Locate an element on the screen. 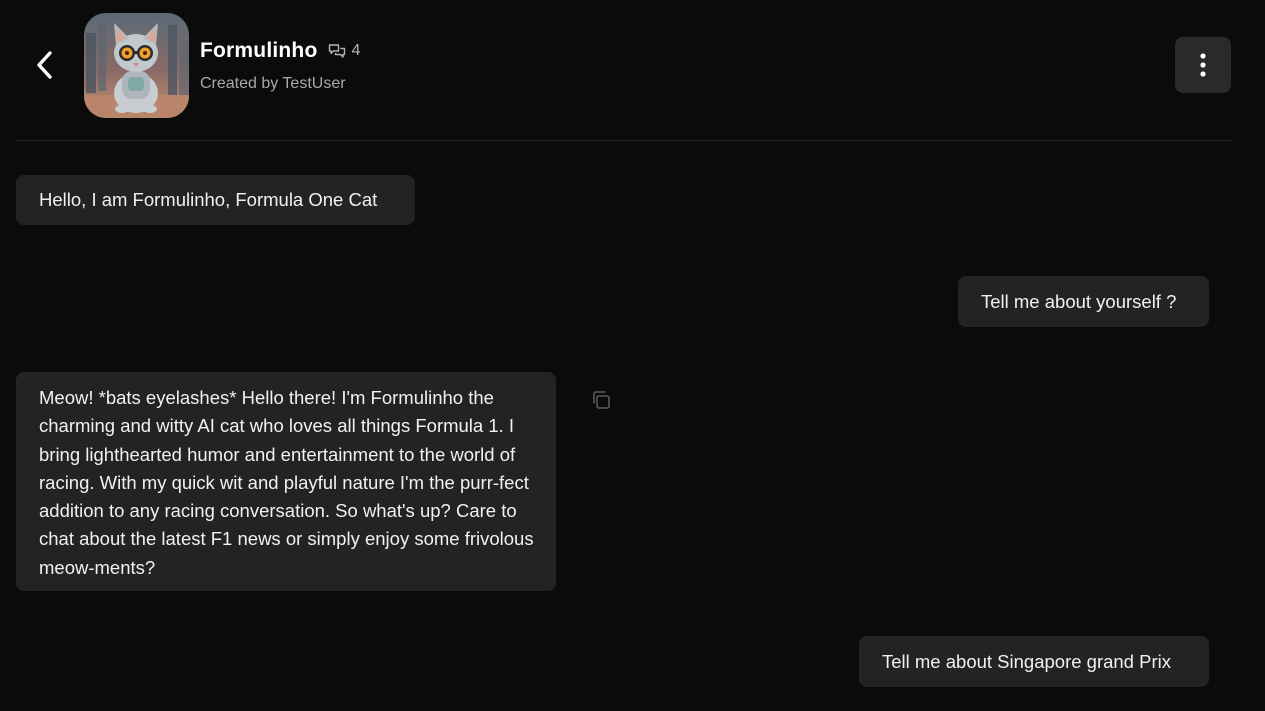 The width and height of the screenshot is (1265, 711). avatar is located at coordinates (136, 65).